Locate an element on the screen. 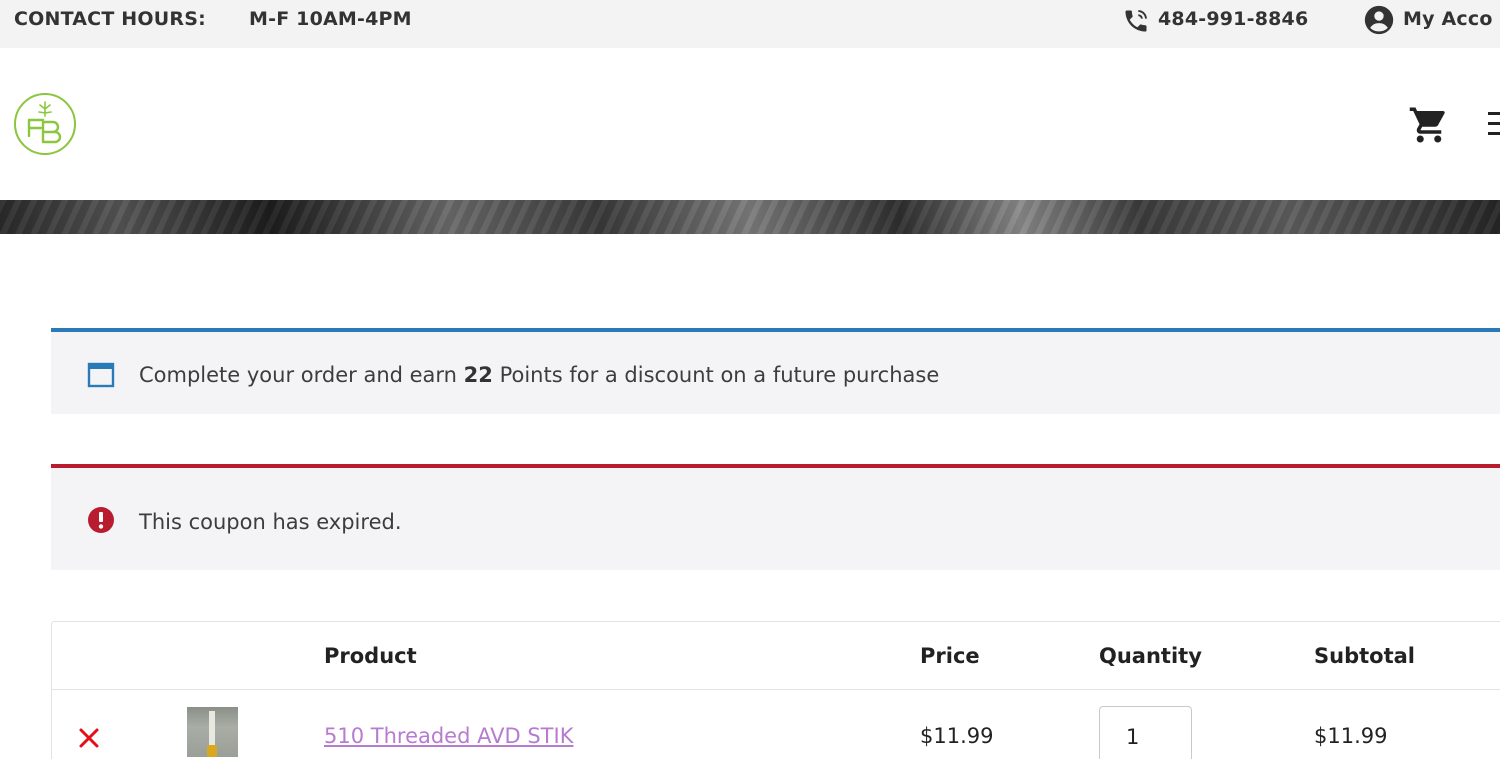 This screenshot has width=1500, height=759. coupon-error-text: This coupon has expired. is located at coordinates (270, 522).